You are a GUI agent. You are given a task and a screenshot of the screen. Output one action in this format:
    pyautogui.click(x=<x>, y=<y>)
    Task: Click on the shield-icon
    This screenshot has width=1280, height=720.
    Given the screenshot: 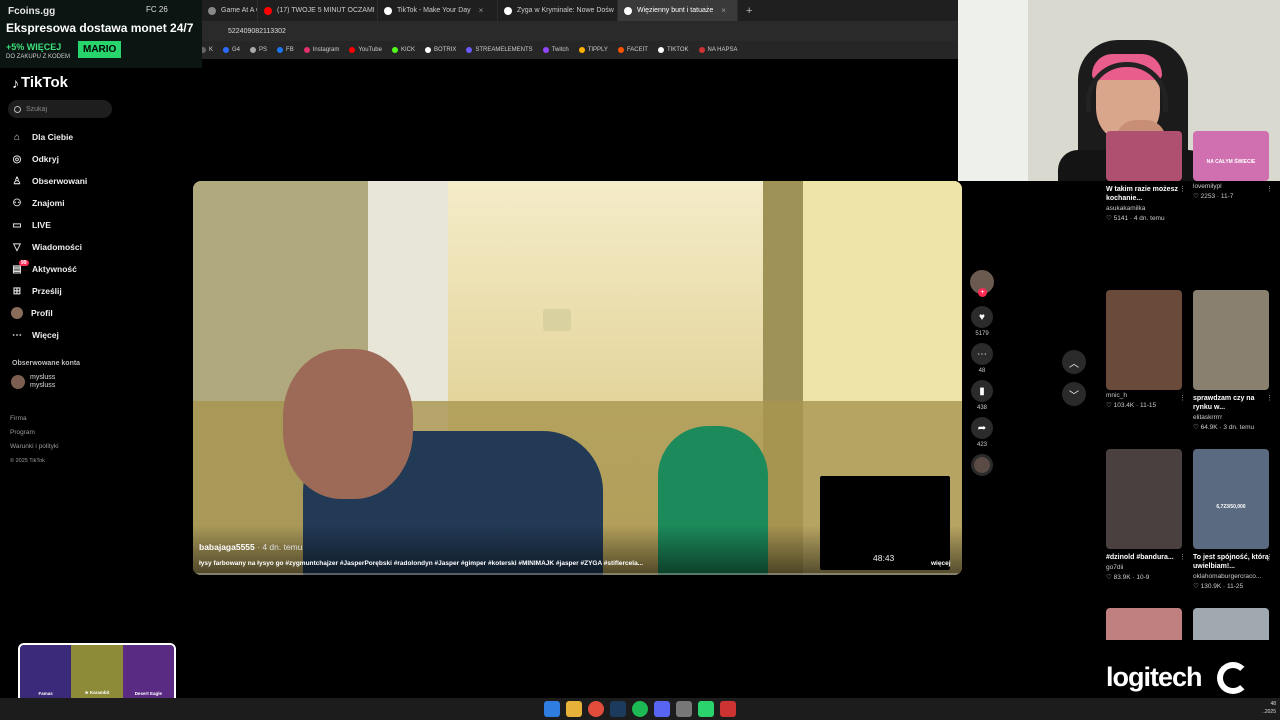 What is the action you would take?
    pyautogui.click(x=728, y=709)
    